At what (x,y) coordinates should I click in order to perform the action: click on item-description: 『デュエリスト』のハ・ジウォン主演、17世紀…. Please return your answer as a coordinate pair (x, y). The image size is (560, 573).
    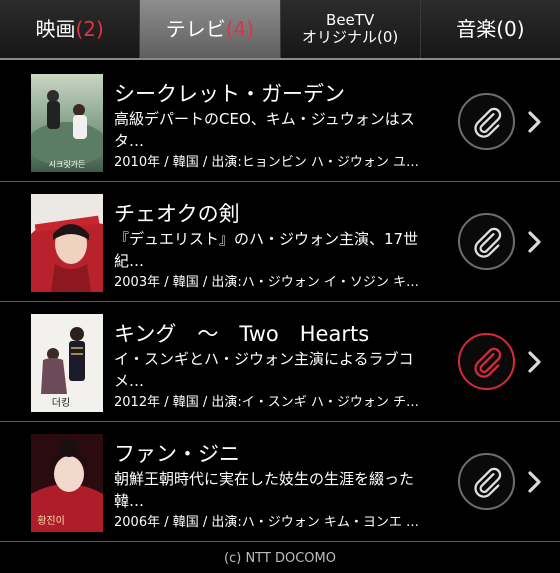
    Looking at the image, I should click on (266, 250).